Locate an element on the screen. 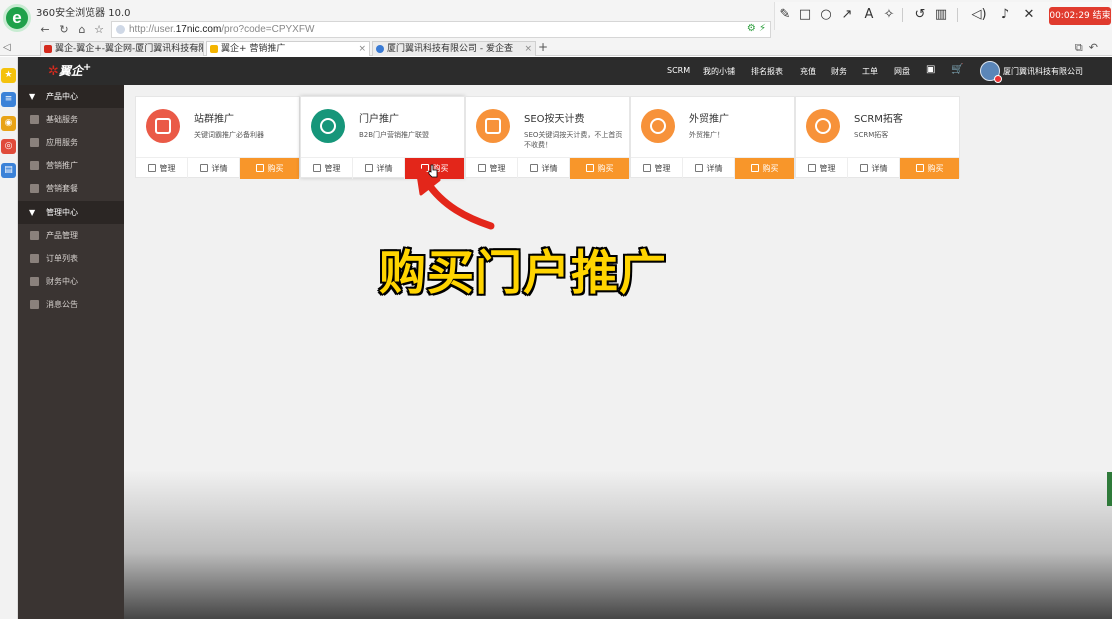 The image size is (1112, 619). topnav-ticket: 工单 is located at coordinates (870, 71).